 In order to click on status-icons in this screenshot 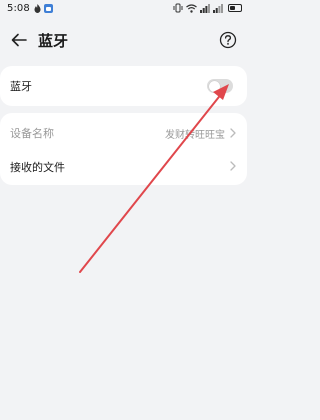, I will do `click(198, 9)`.